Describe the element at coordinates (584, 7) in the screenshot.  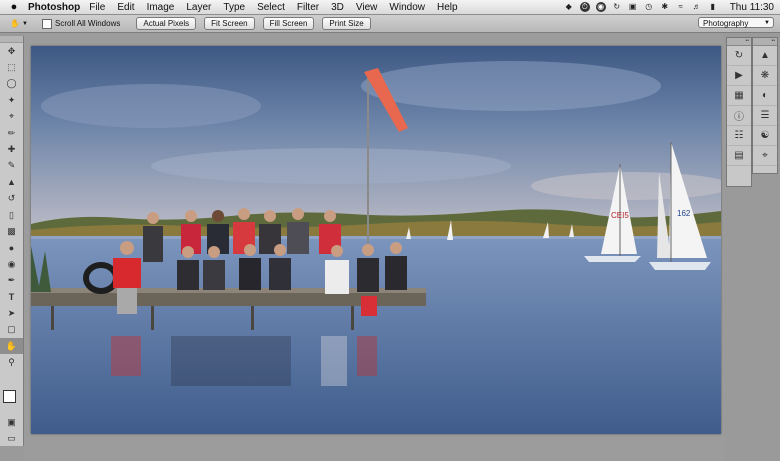
I see `clock-status-icon: ⏱` at that location.